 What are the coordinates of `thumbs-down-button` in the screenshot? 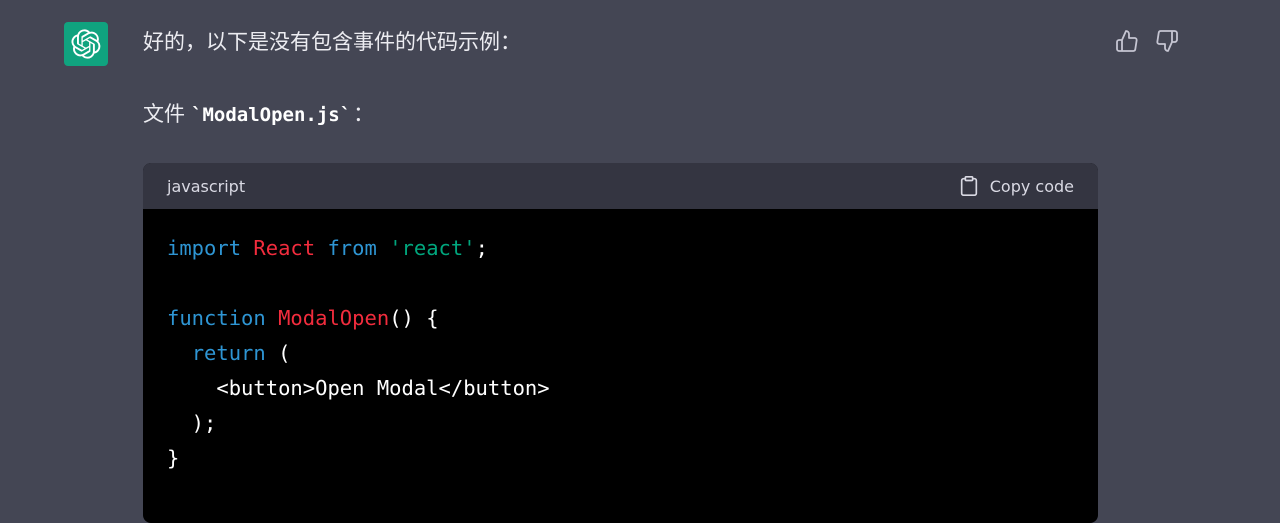 It's located at (1167, 41).